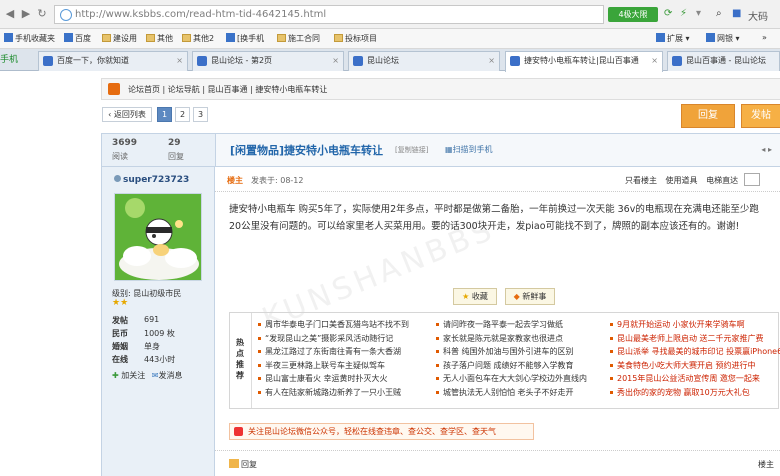 The width and height of the screenshot is (780, 476). Describe the element at coordinates (710, 37) in the screenshot. I see `bank-icon` at that location.